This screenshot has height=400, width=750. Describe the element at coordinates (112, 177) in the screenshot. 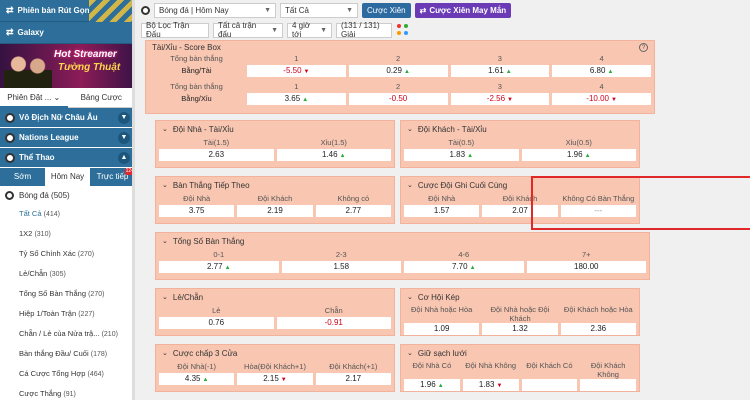

I see `tab-live: Trực tiếp 124` at that location.